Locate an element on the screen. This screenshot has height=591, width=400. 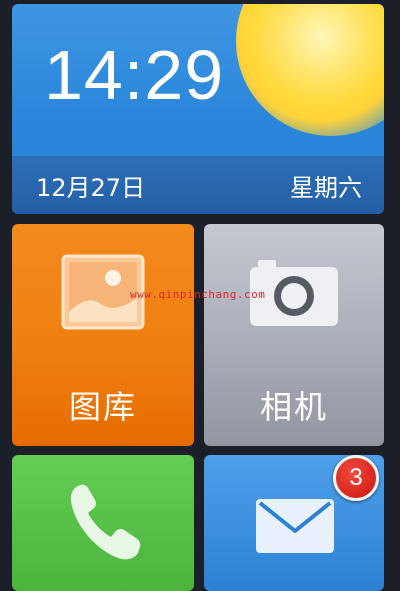
watermark: www.qinpinchang.com is located at coordinates (198, 294).